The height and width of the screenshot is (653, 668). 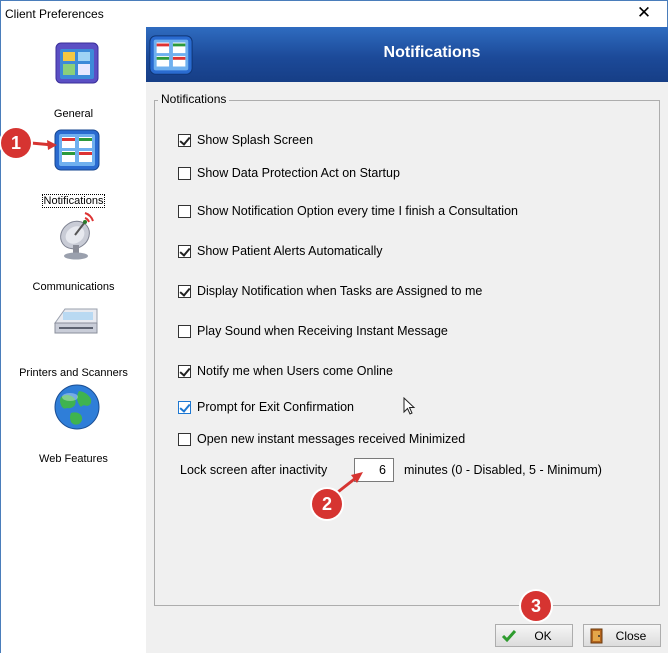 I want to click on checkbox-label: Show Splash Screen, so click(x=255, y=140).